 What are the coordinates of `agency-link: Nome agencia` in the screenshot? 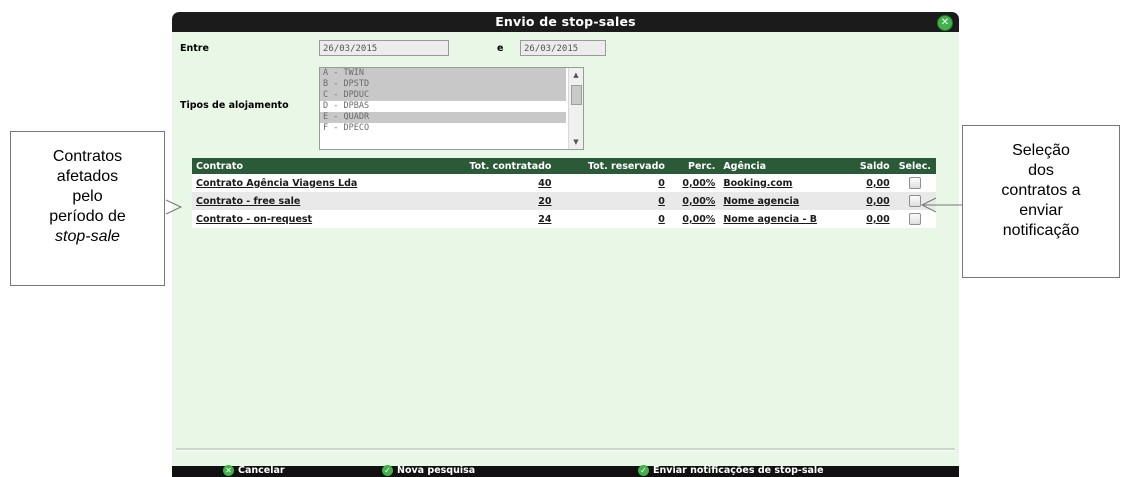 It's located at (761, 201).